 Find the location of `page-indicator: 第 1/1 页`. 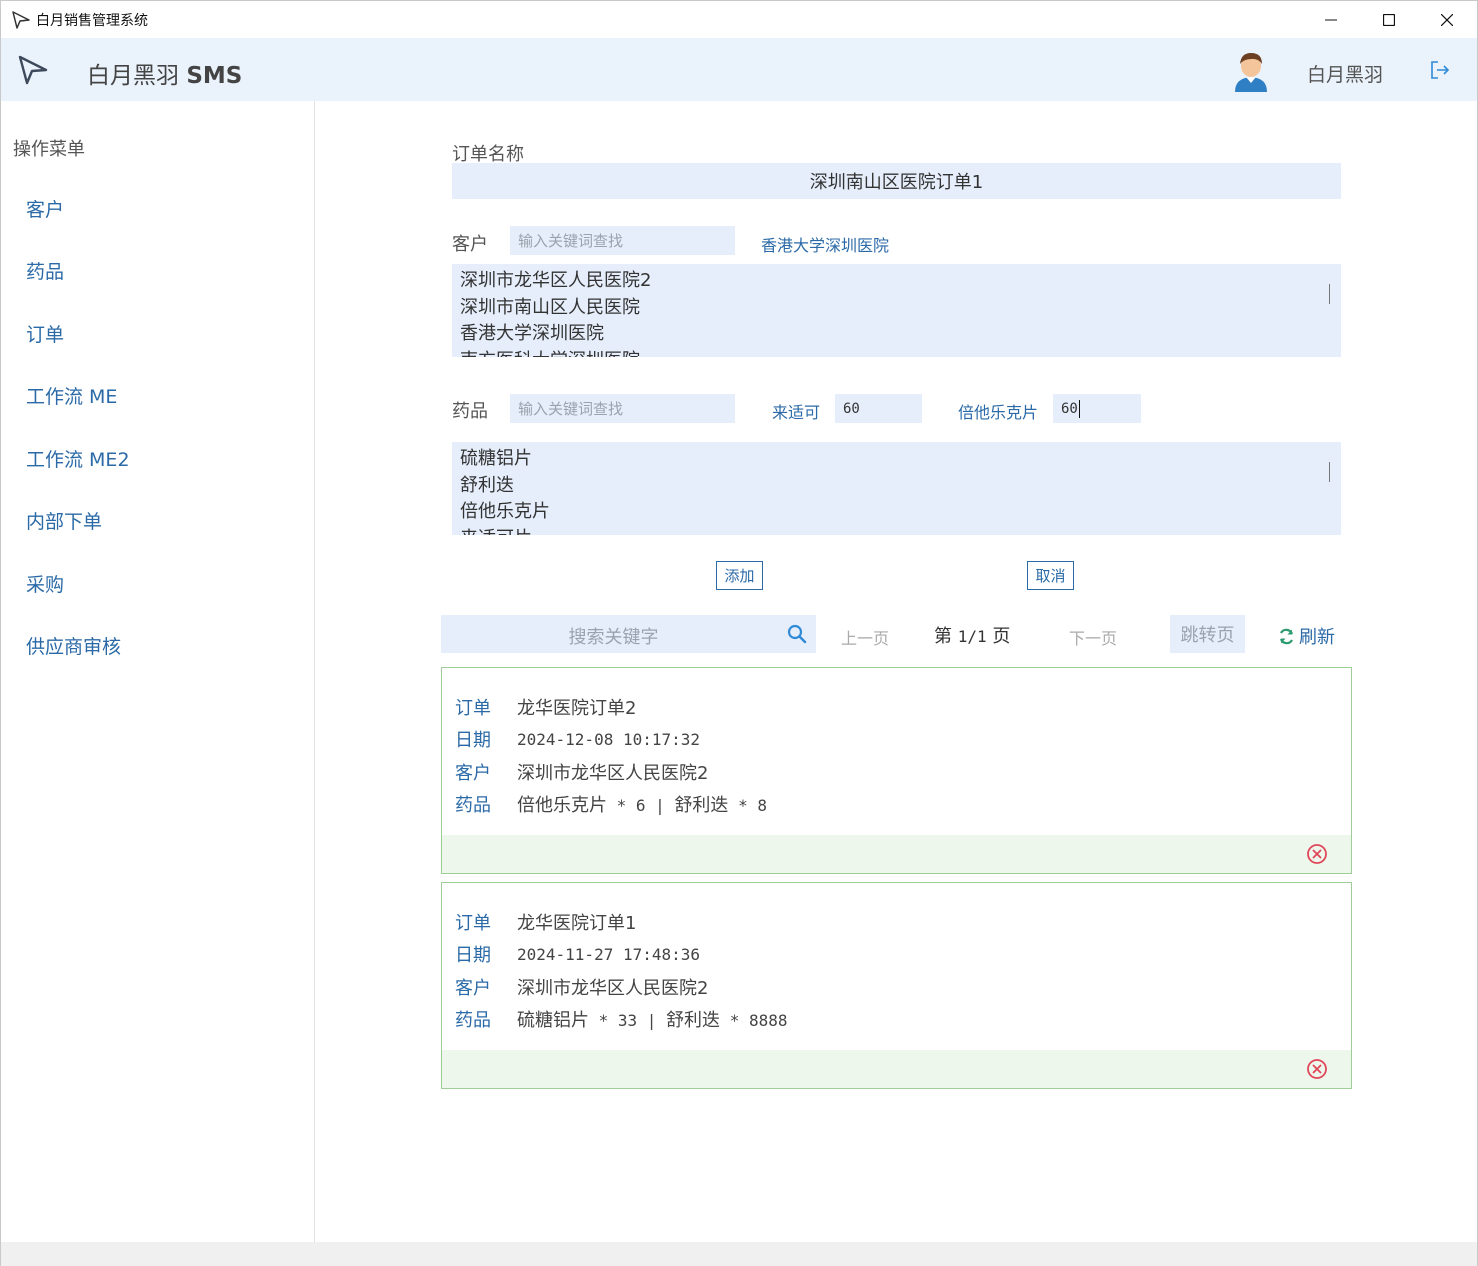

page-indicator: 第 1/1 页 is located at coordinates (972, 635).